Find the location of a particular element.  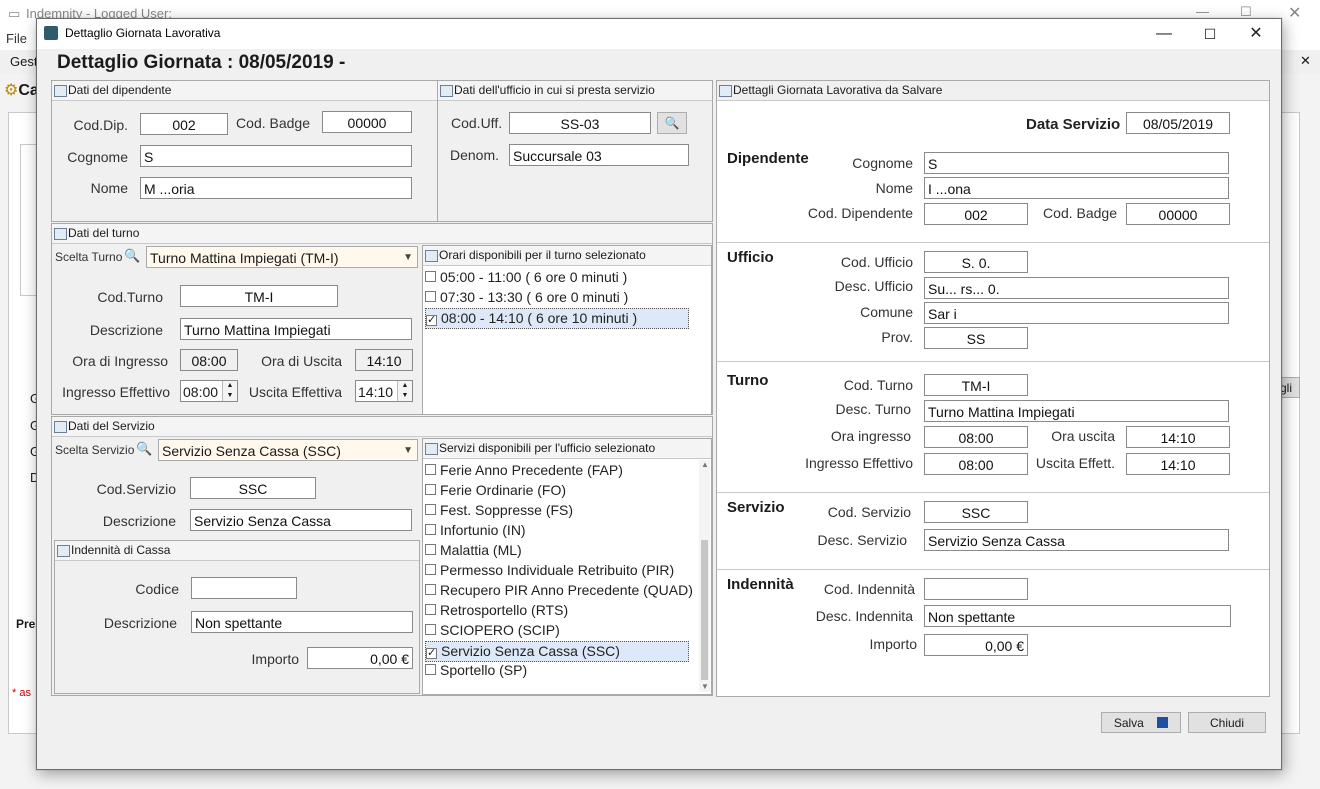

nome-label: Nome is located at coordinates (109, 188).